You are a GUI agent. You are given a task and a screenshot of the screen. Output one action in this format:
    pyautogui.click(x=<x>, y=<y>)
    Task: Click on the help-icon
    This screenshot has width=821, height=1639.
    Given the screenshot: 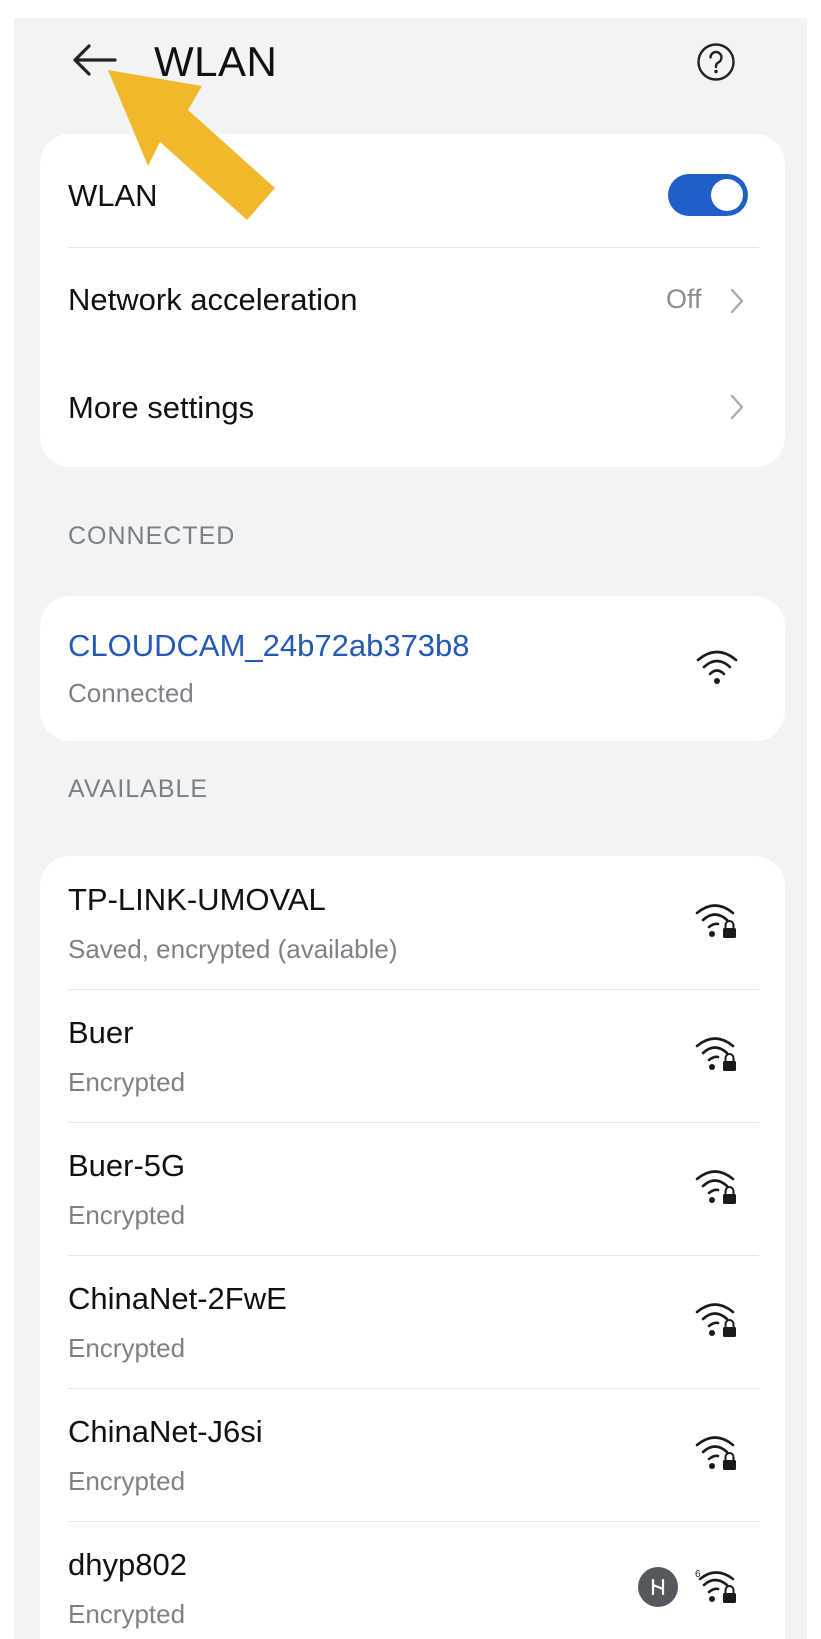 What is the action you would take?
    pyautogui.click(x=716, y=62)
    